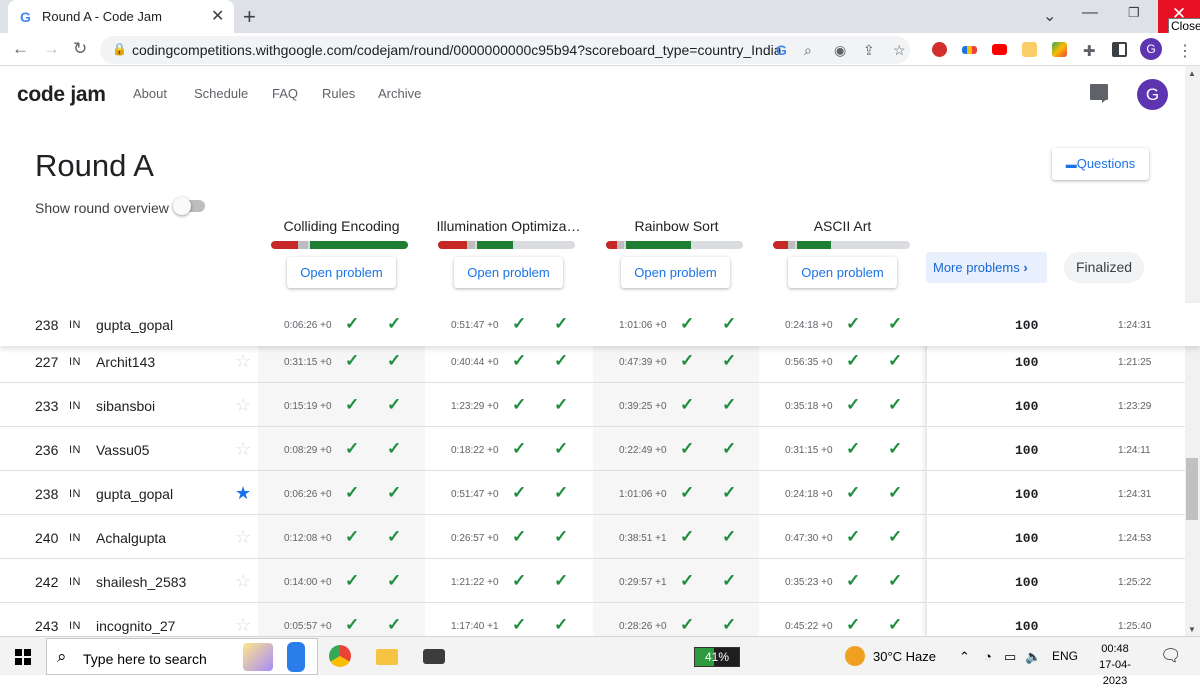 The image size is (1200, 689). What do you see at coordinates (340, 656) in the screenshot?
I see `chrome-taskbar-icon` at bounding box center [340, 656].